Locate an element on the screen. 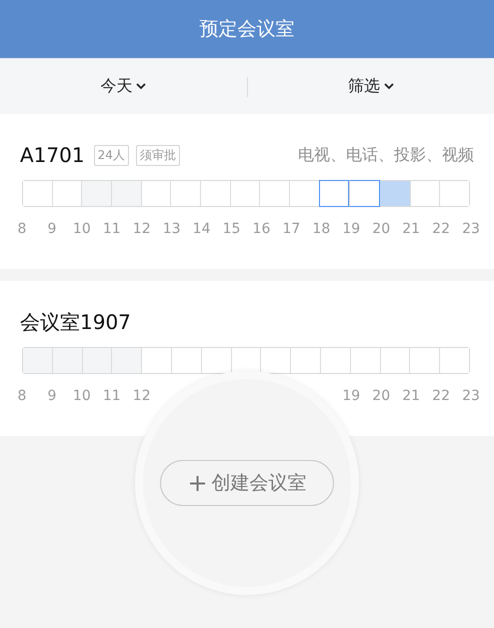 Image resolution: width=494 pixels, height=628 pixels. hour-label: 15 is located at coordinates (232, 229).